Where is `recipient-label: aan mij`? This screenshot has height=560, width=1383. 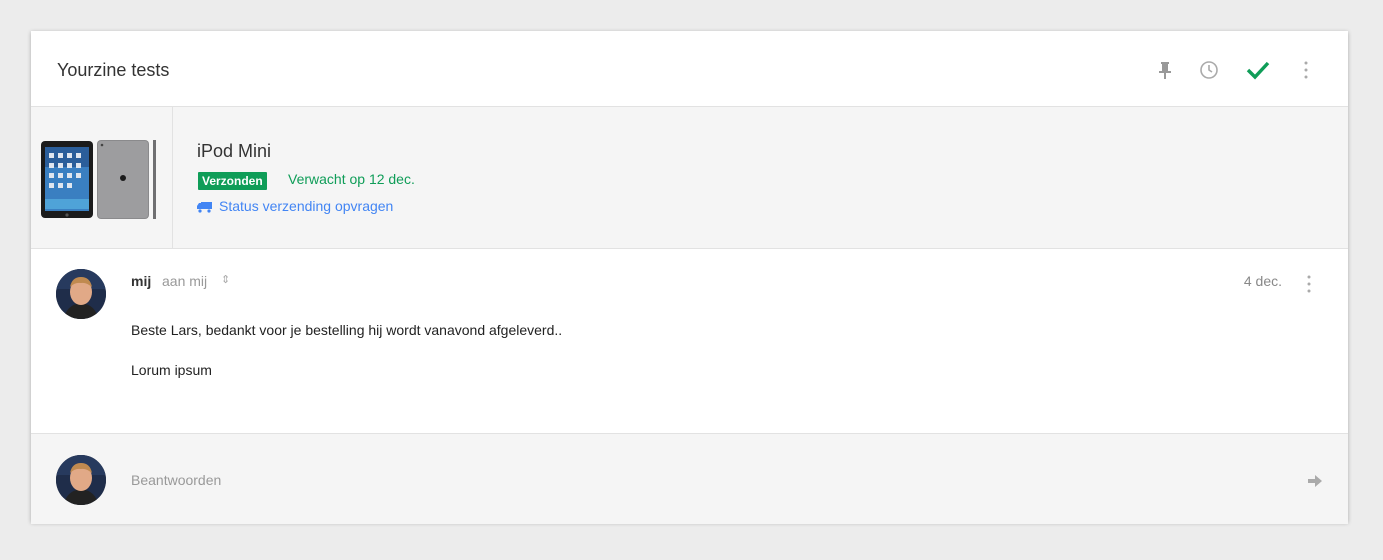 recipient-label: aan mij is located at coordinates (185, 281).